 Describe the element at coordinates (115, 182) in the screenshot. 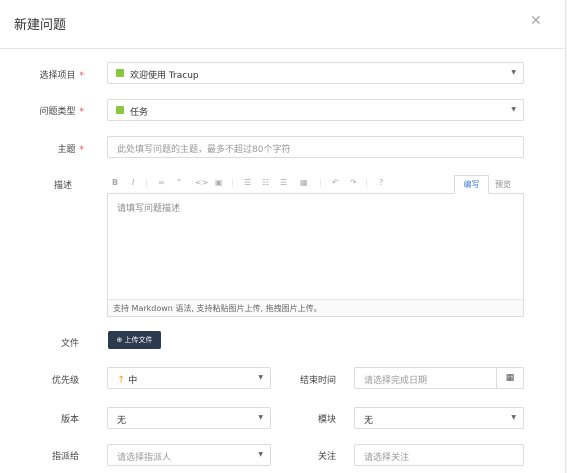

I see `bold-icon: B` at that location.